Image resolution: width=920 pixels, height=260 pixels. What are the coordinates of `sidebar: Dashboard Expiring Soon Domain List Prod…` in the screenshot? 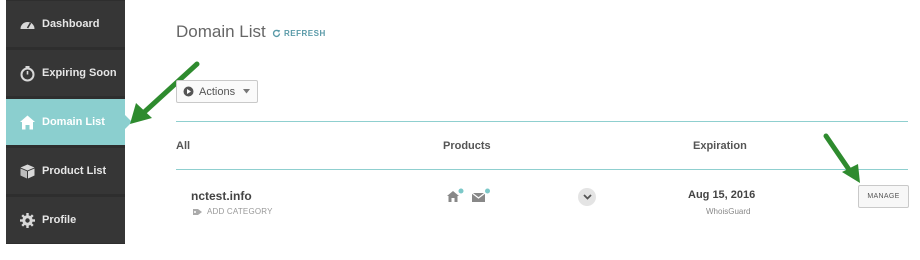 It's located at (69, 122).